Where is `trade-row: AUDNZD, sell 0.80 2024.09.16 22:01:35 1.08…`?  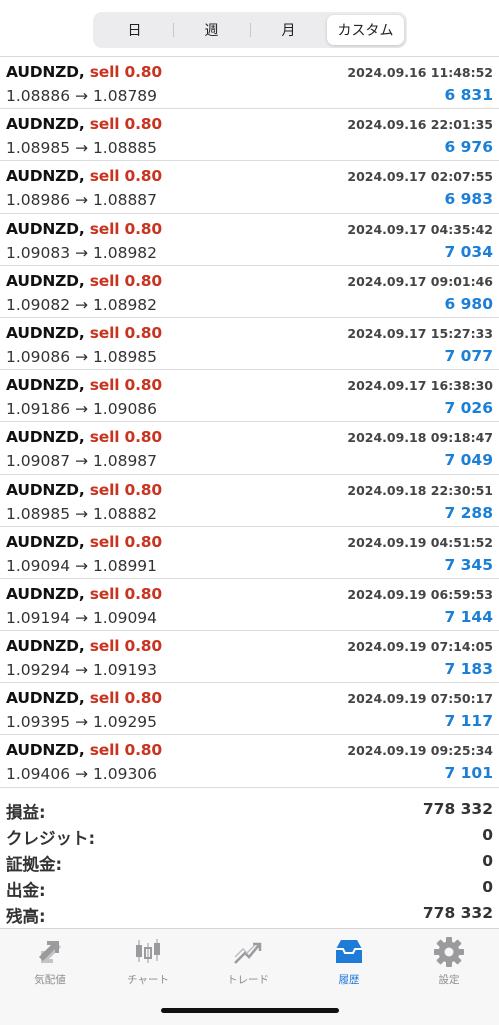
trade-row: AUDNZD, sell 0.80 2024.09.16 22:01:35 1.08… is located at coordinates (249, 135).